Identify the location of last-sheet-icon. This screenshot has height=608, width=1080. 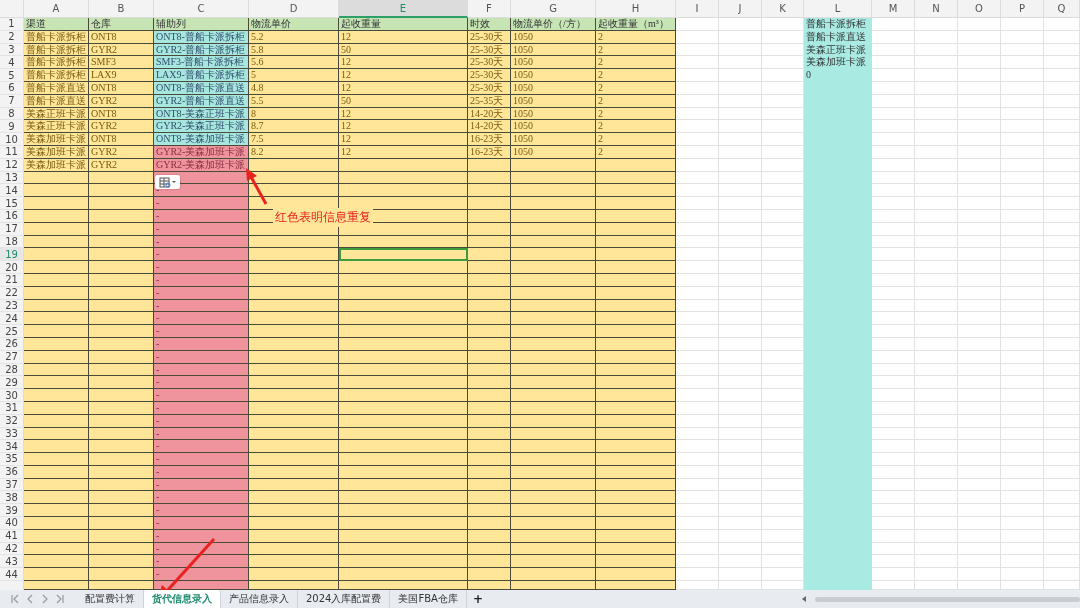
(60, 599).